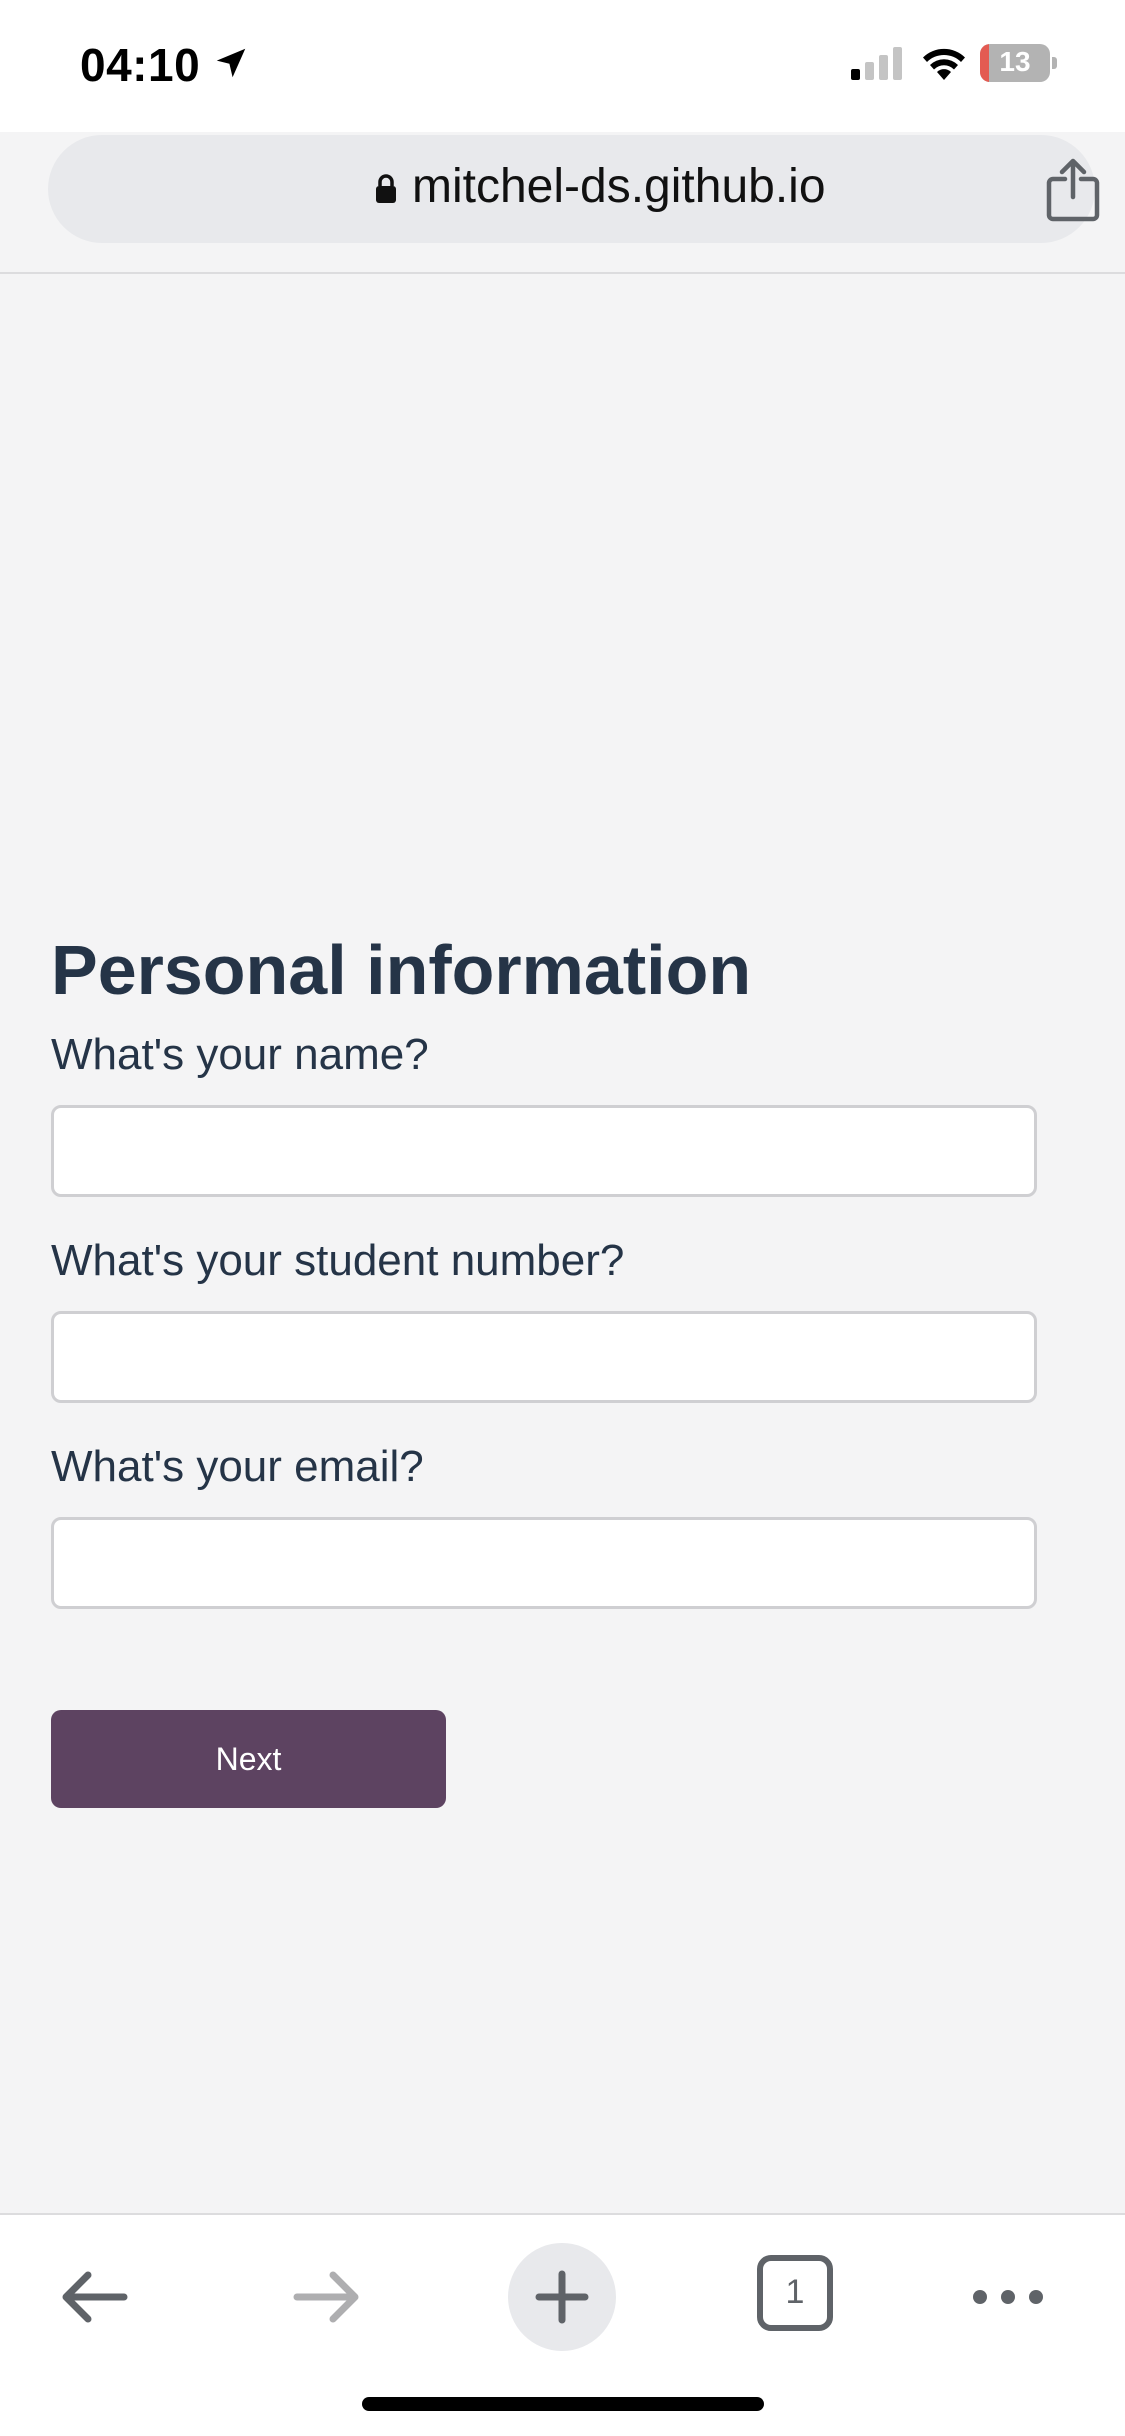  Describe the element at coordinates (619, 186) in the screenshot. I see `url-text: mitchel-ds.github.io` at that location.